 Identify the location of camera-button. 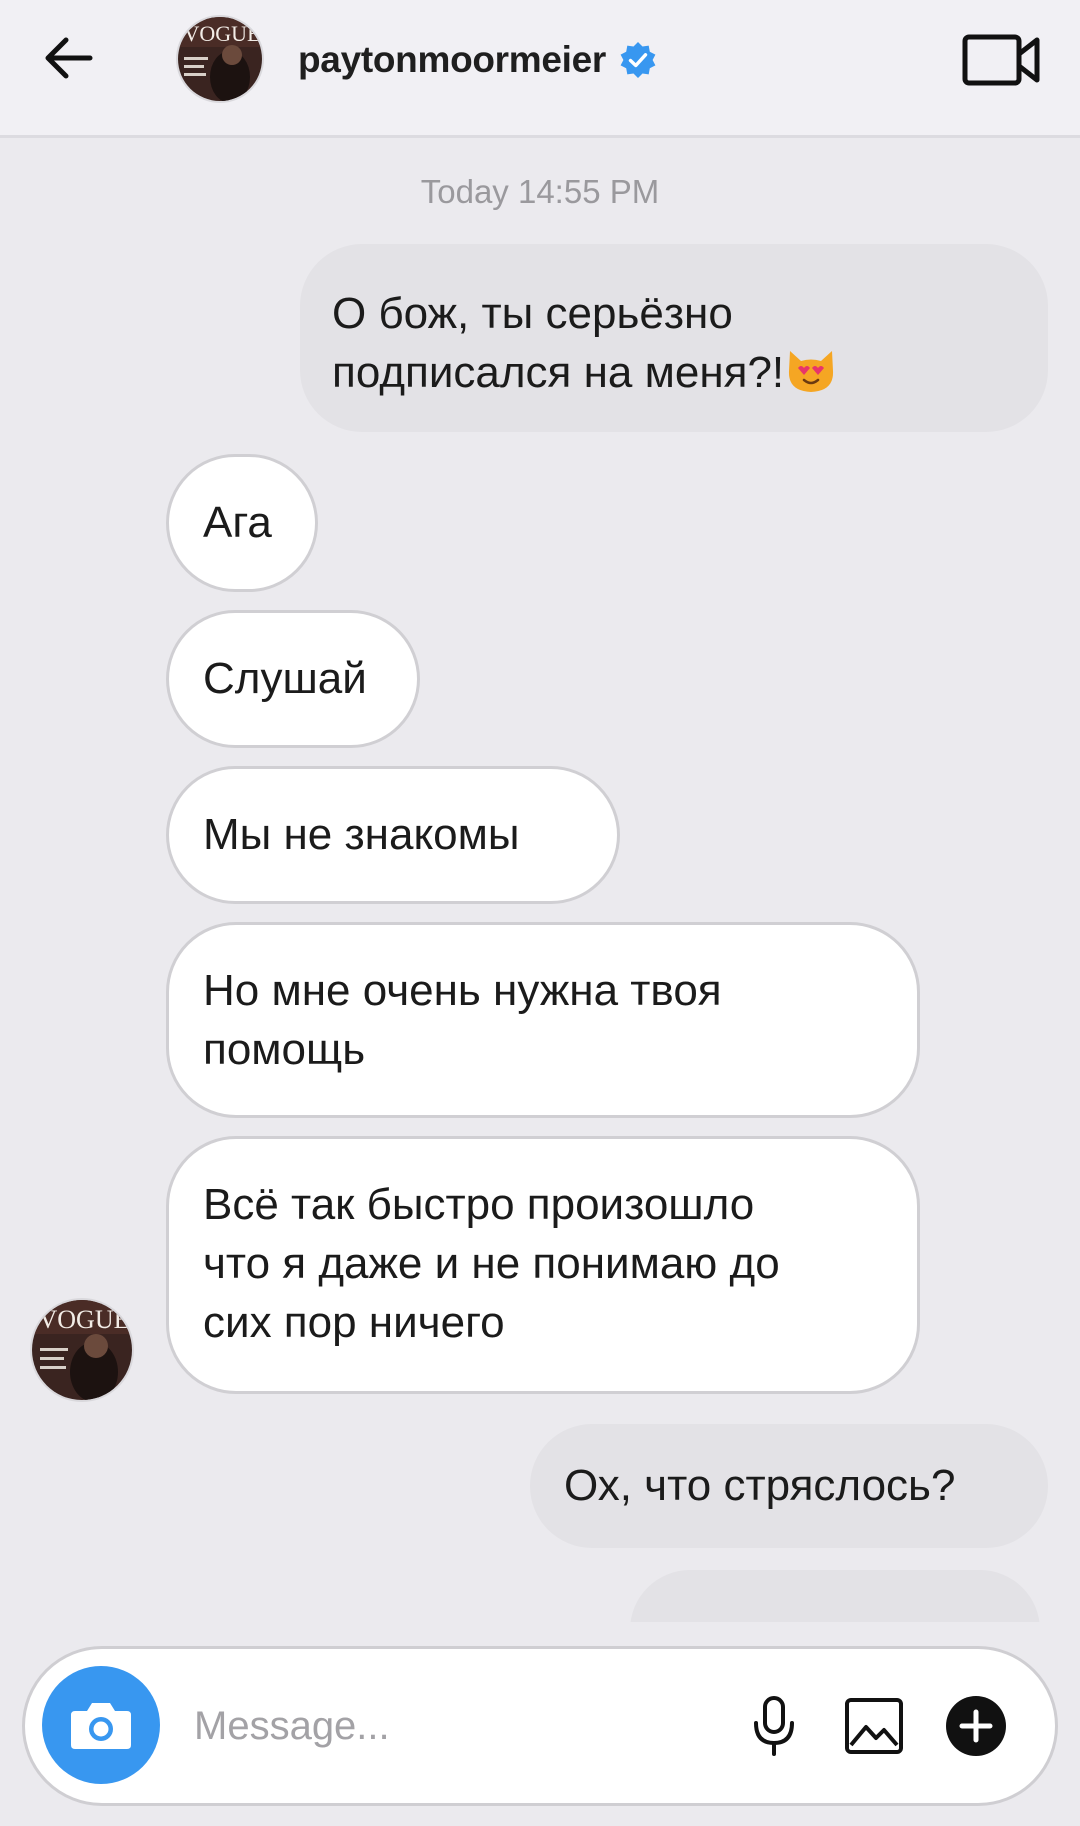
(101, 1725).